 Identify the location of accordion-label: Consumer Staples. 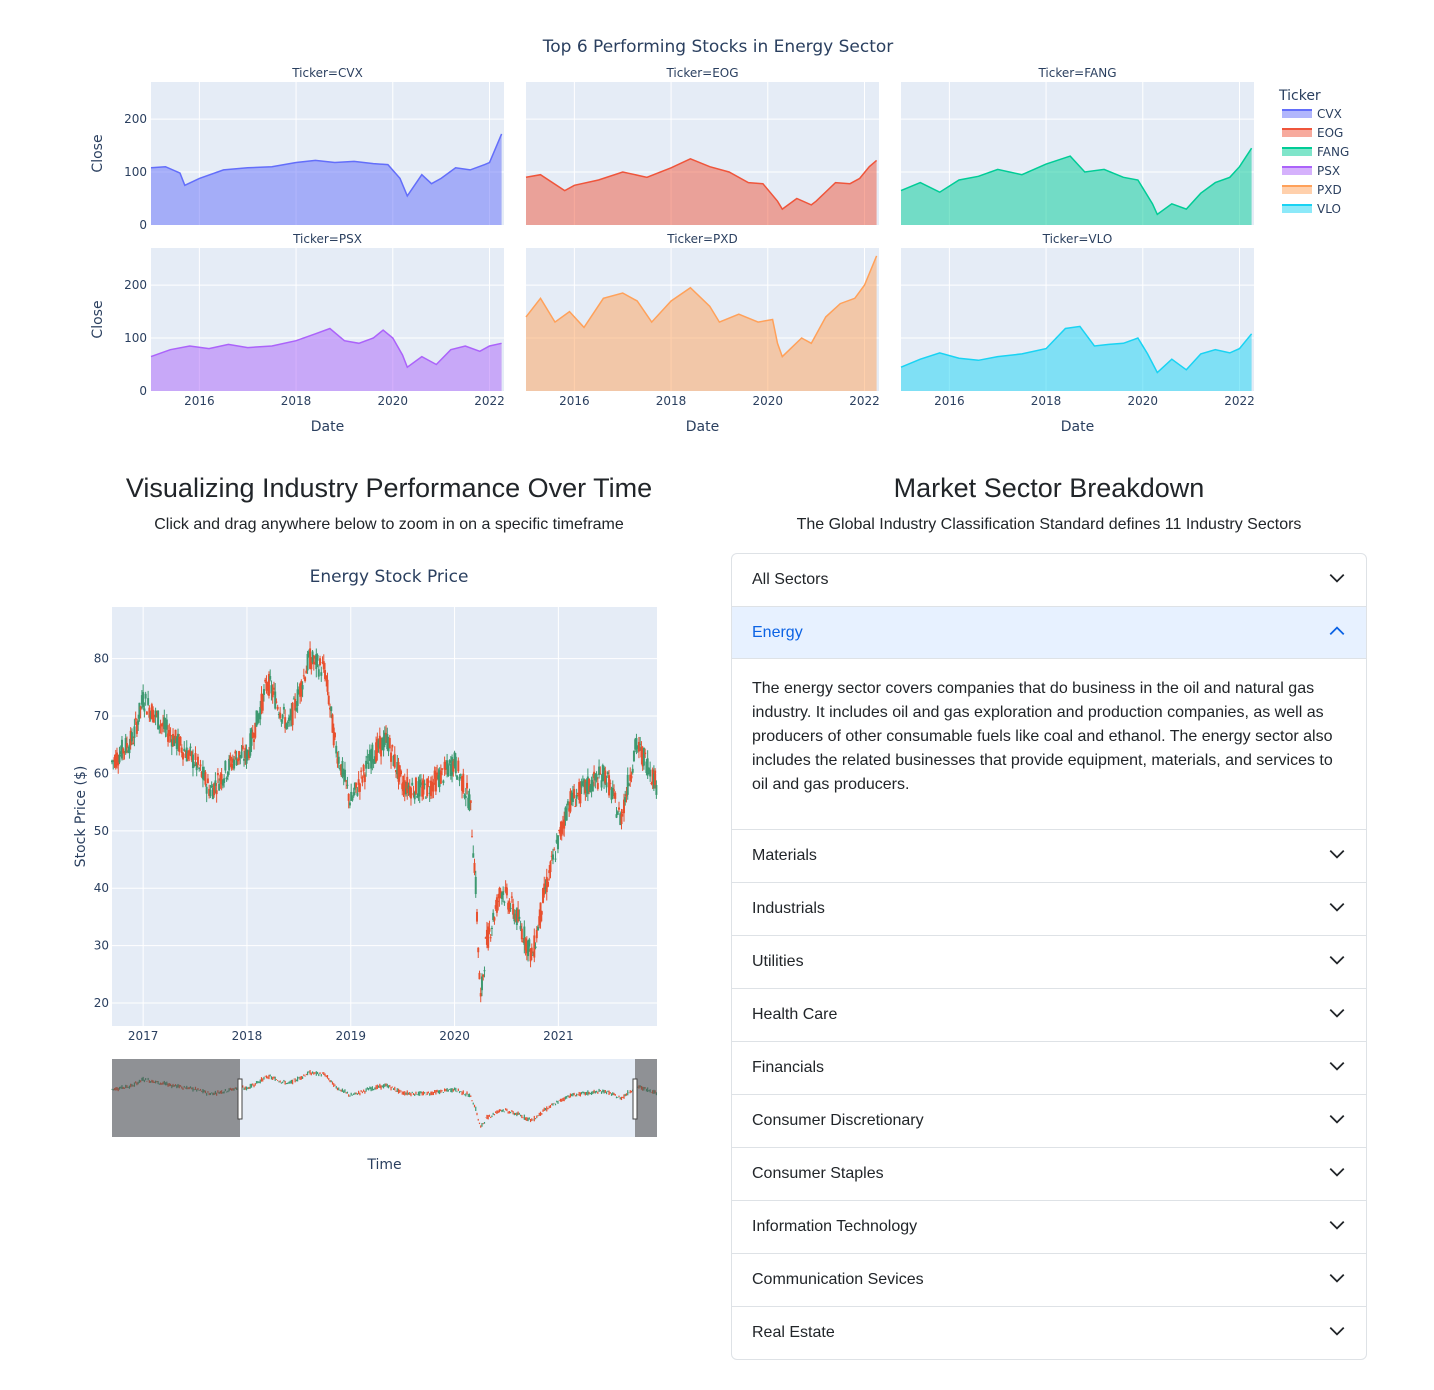
(818, 1173).